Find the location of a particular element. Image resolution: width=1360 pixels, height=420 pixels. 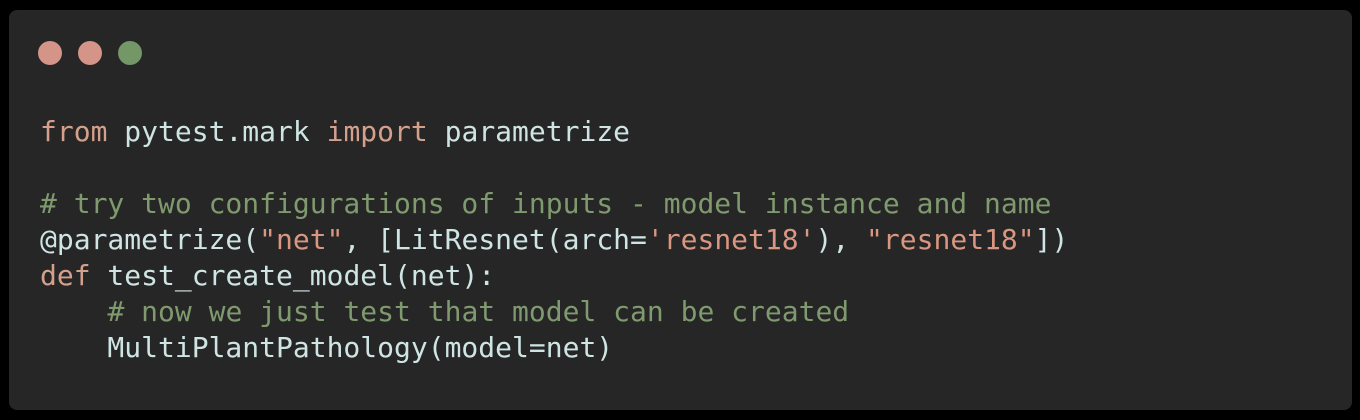

window-controls is located at coordinates (90, 53).